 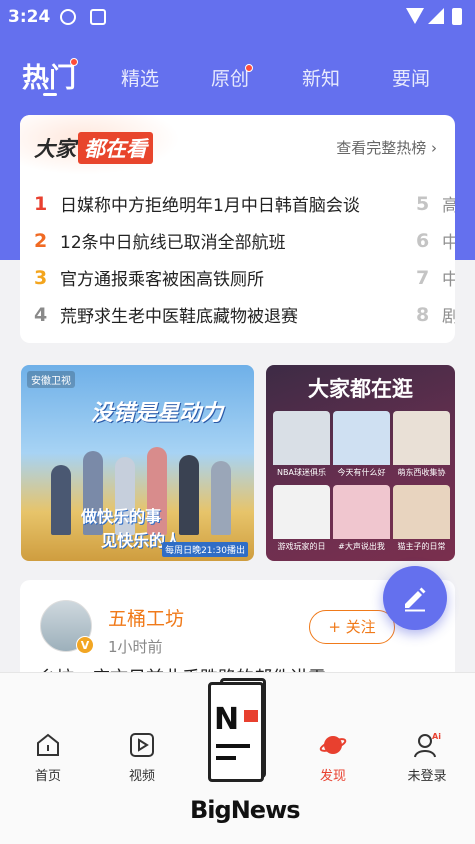 I want to click on tab-knowledge: 新知, so click(x=321, y=77).